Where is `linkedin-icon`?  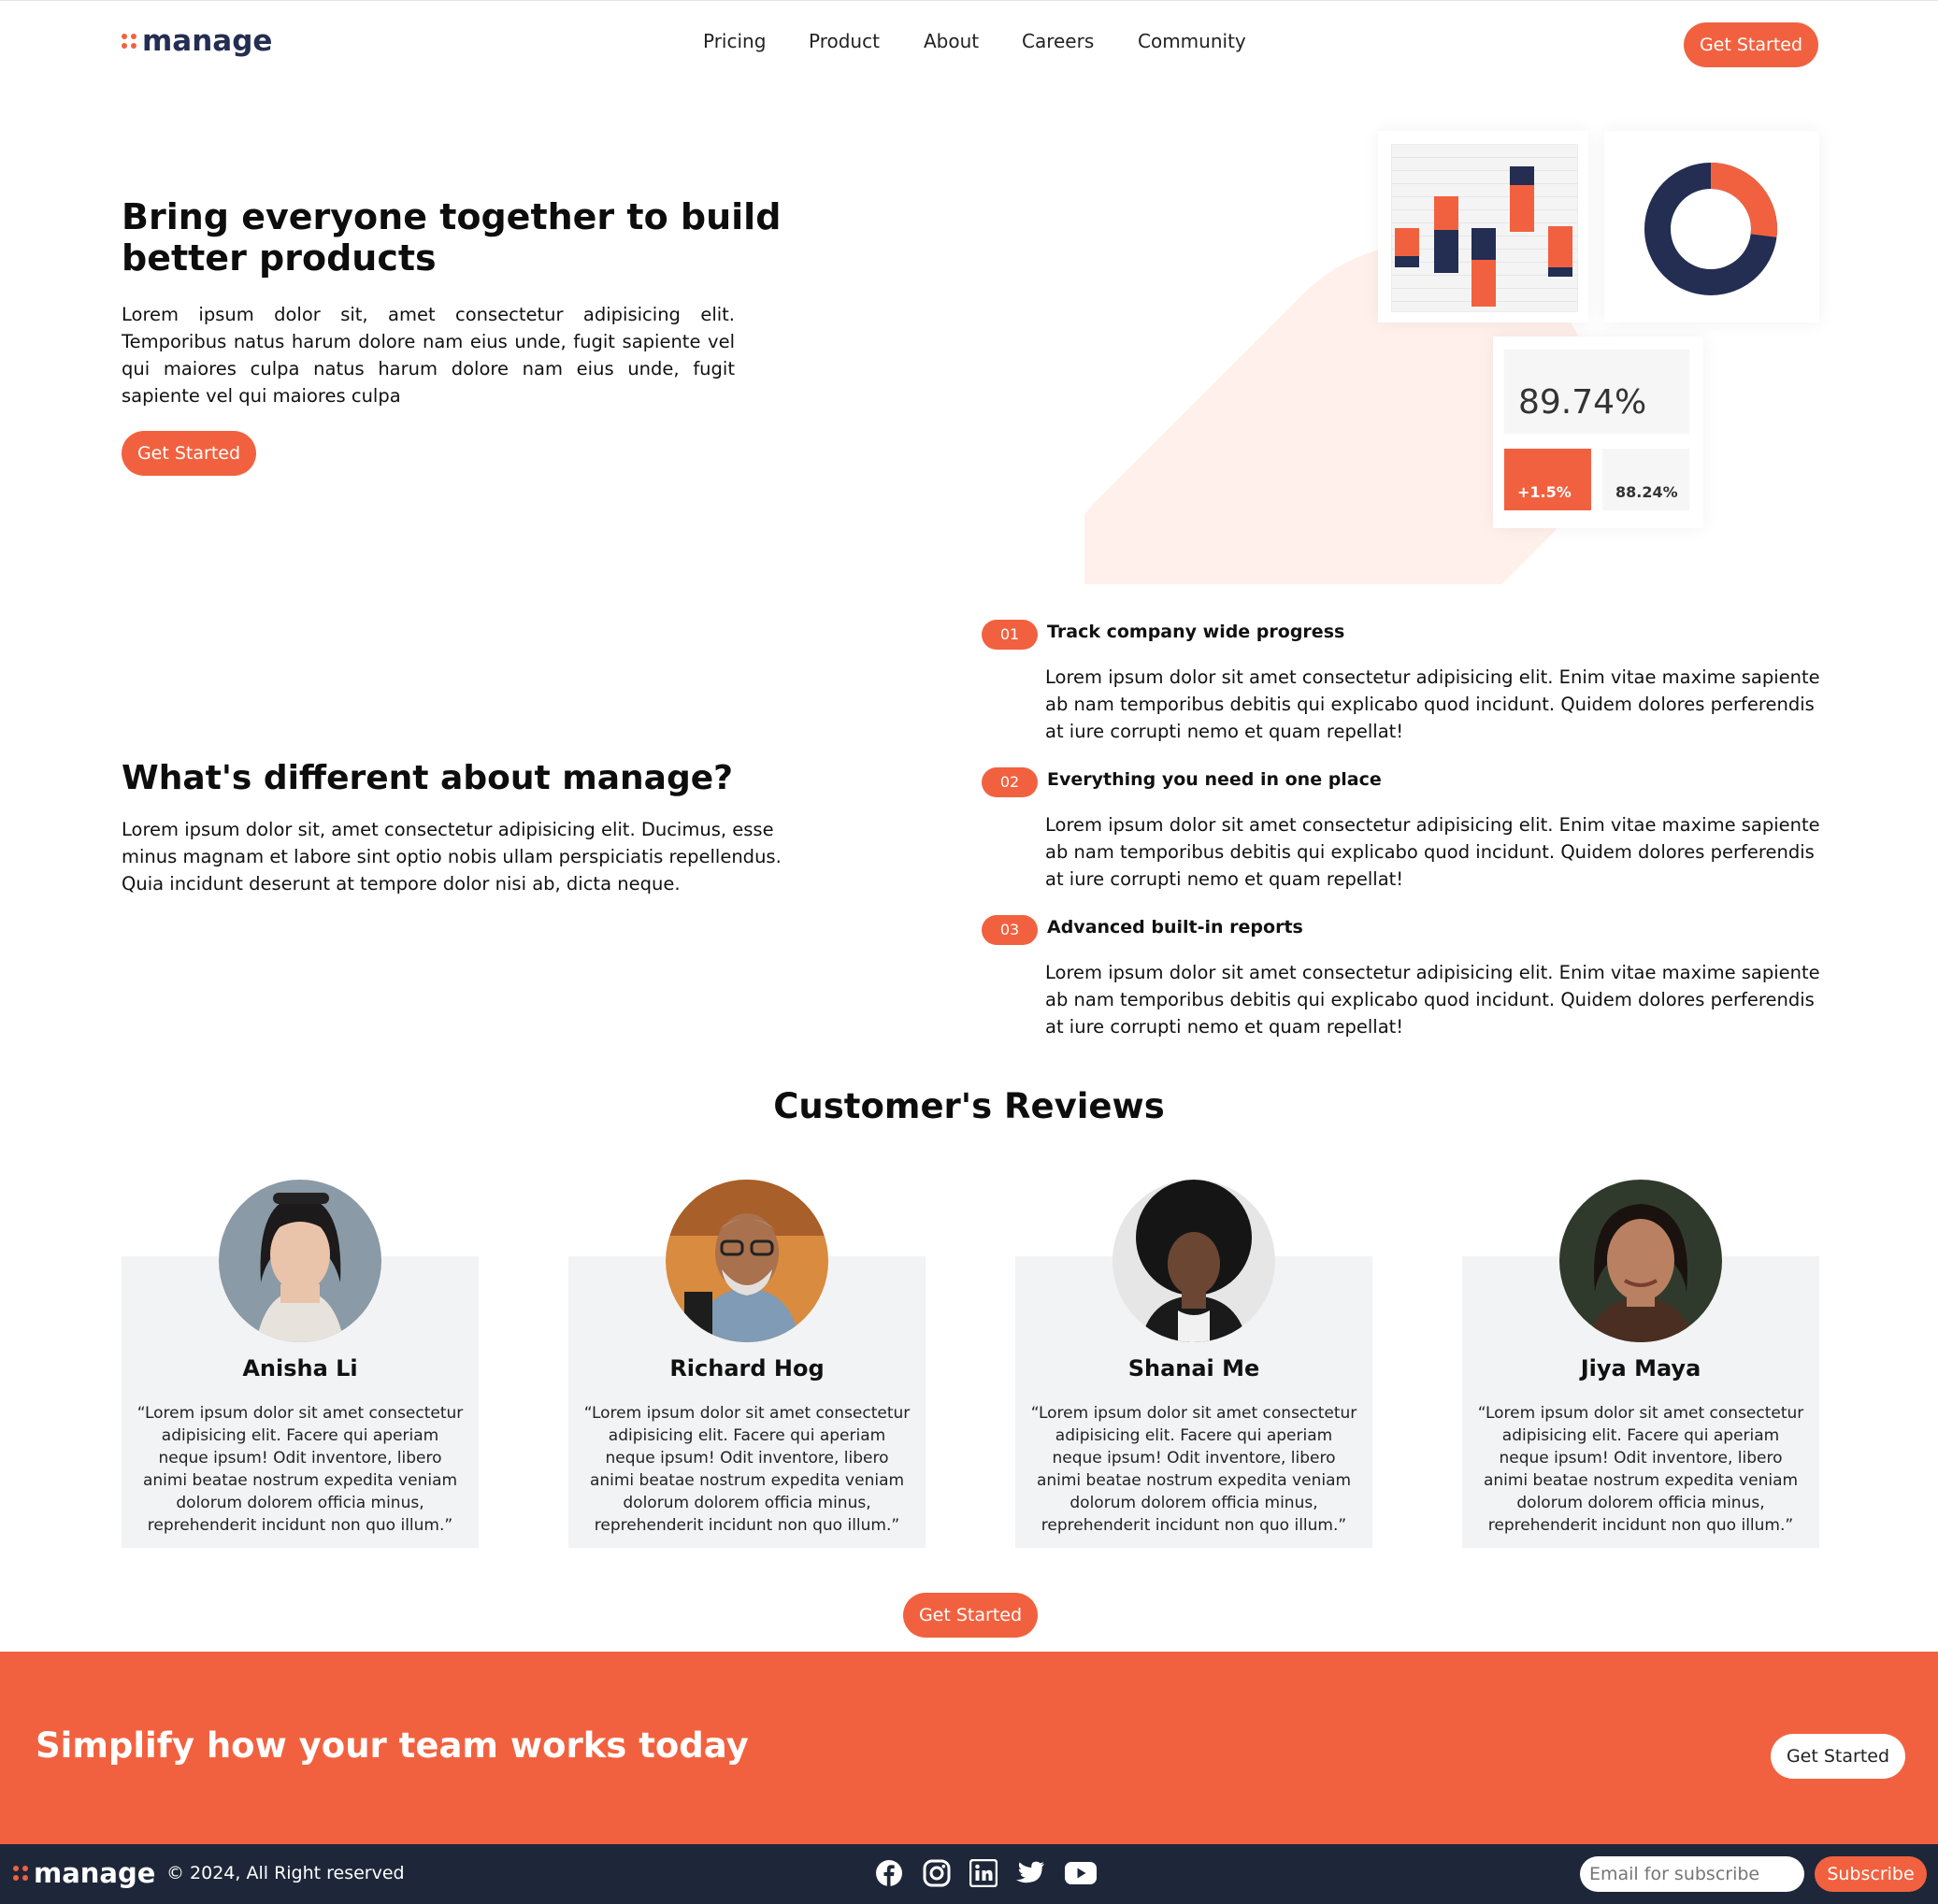 linkedin-icon is located at coordinates (983, 1873).